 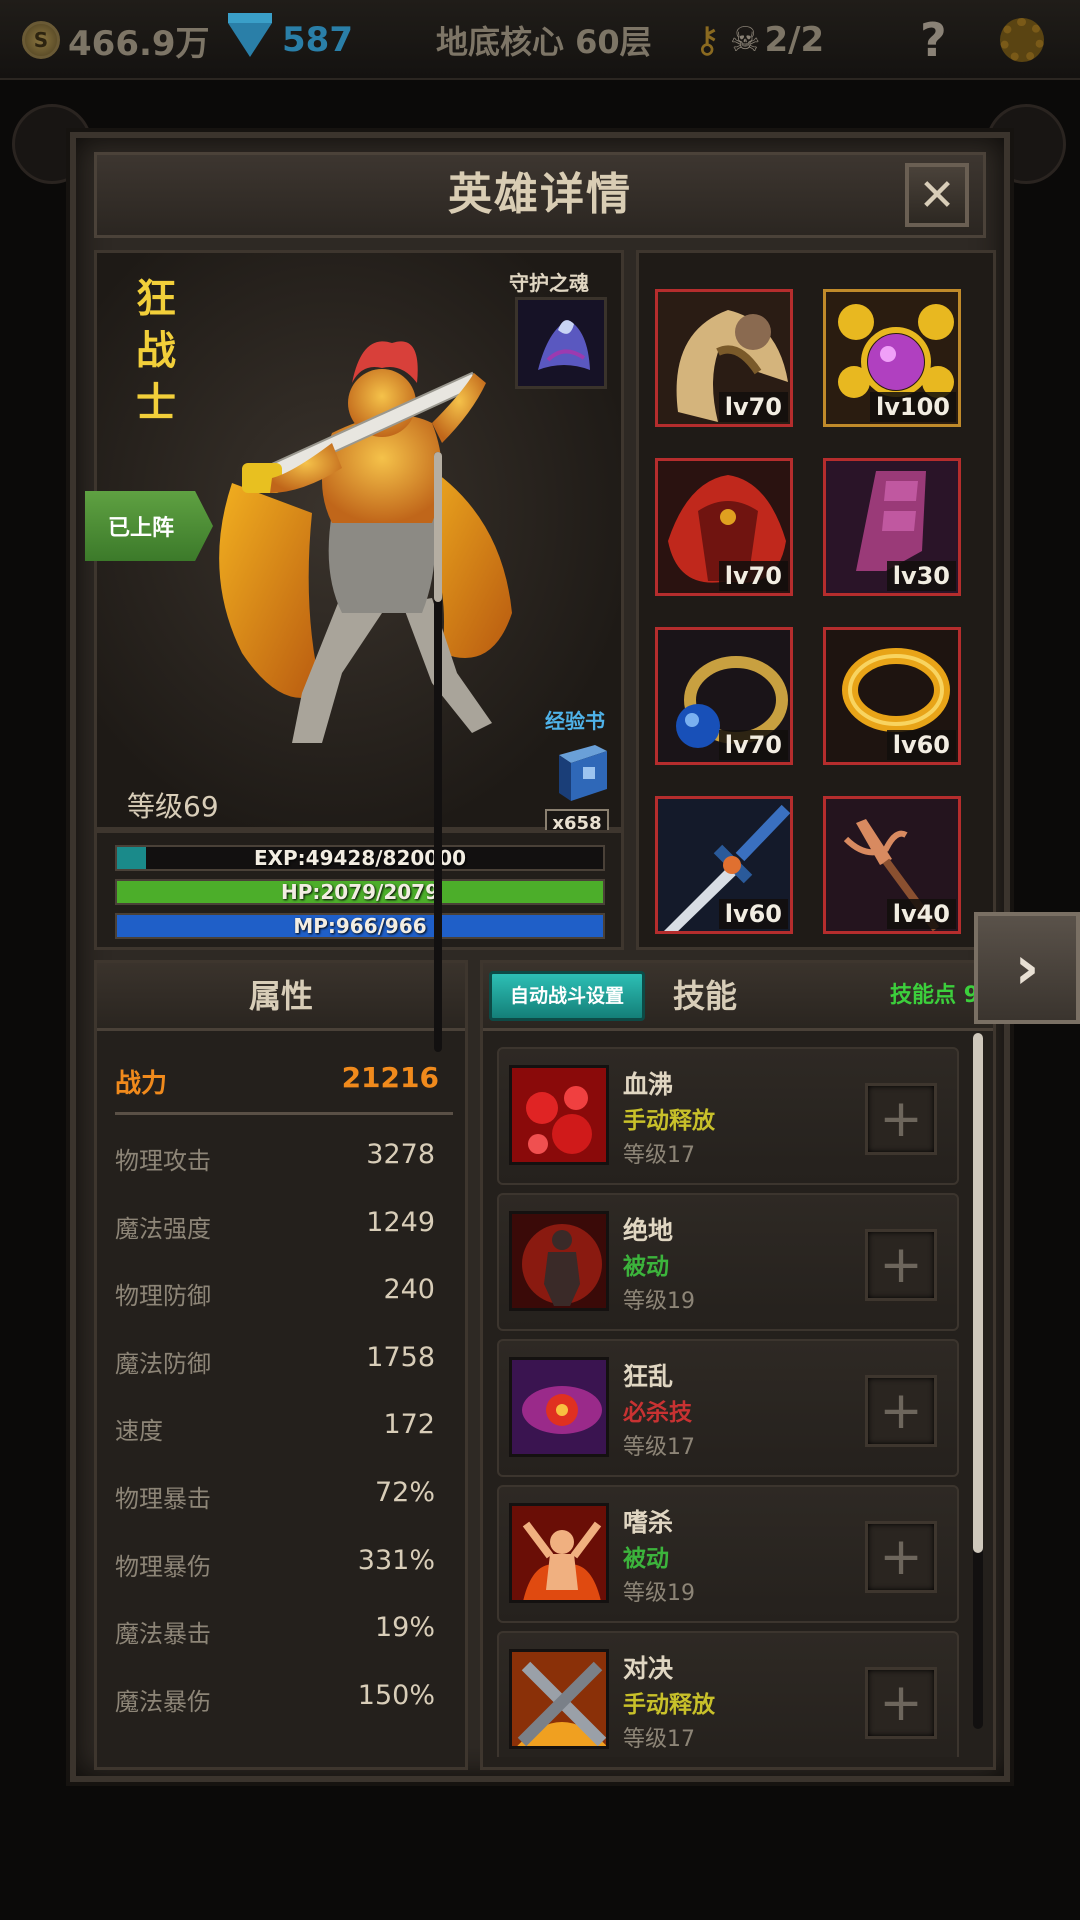 I want to click on attribute-row: 物理暴伤 331%, so click(x=275, y=1563).